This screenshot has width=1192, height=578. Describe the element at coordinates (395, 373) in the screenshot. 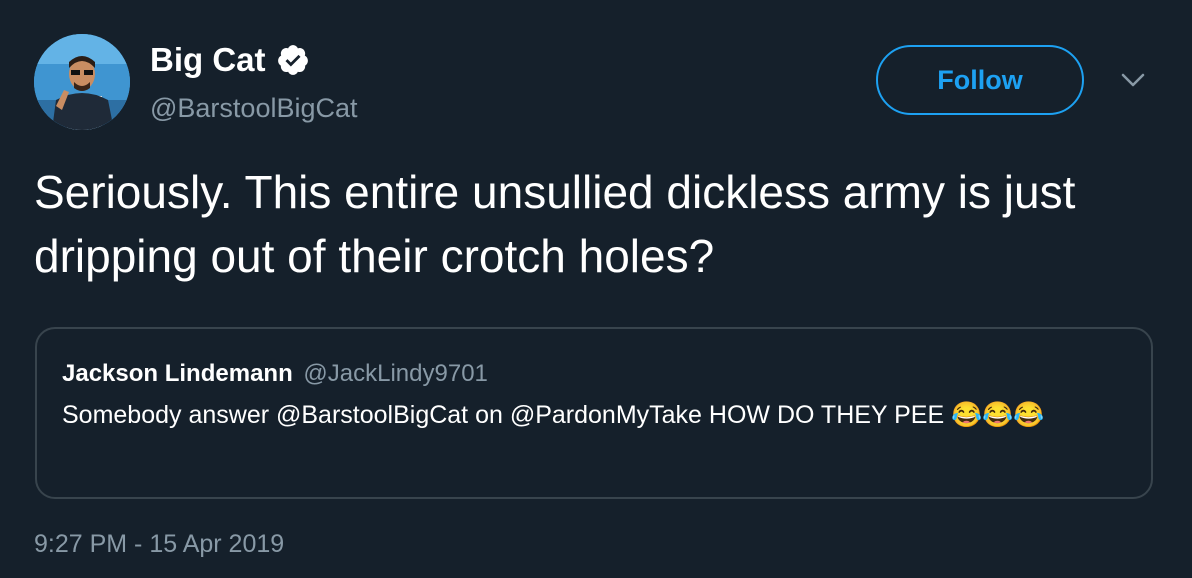

I see `quoted-author-handle: @JackLindy9701` at that location.